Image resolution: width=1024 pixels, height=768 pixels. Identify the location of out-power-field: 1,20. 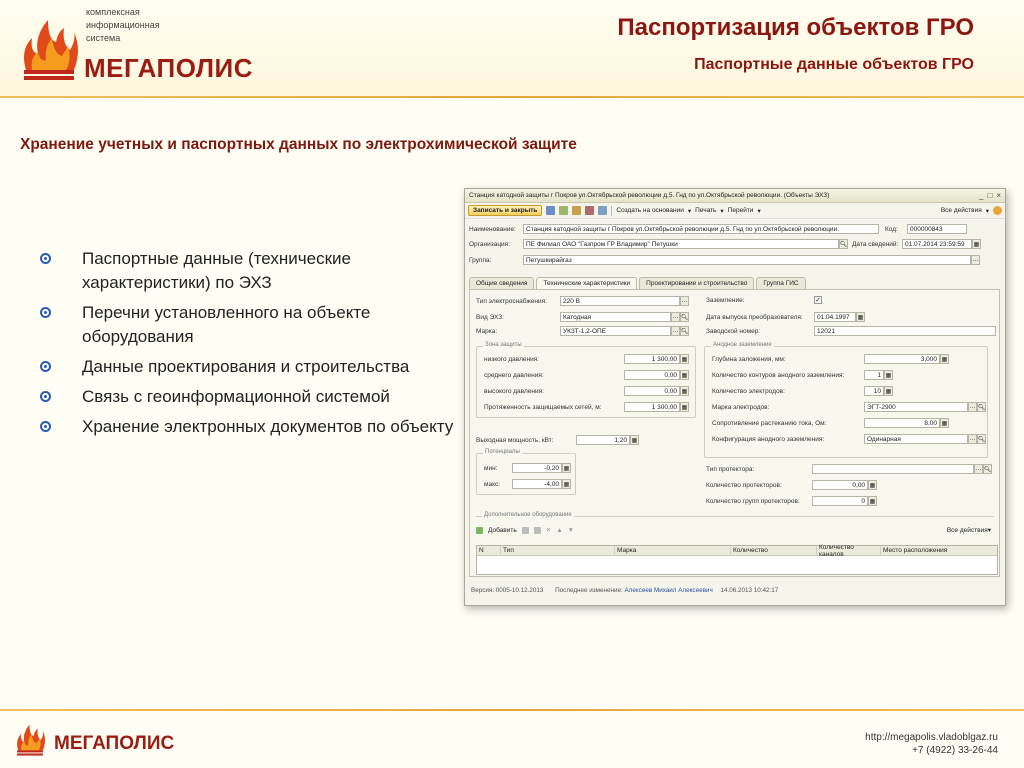
(603, 440).